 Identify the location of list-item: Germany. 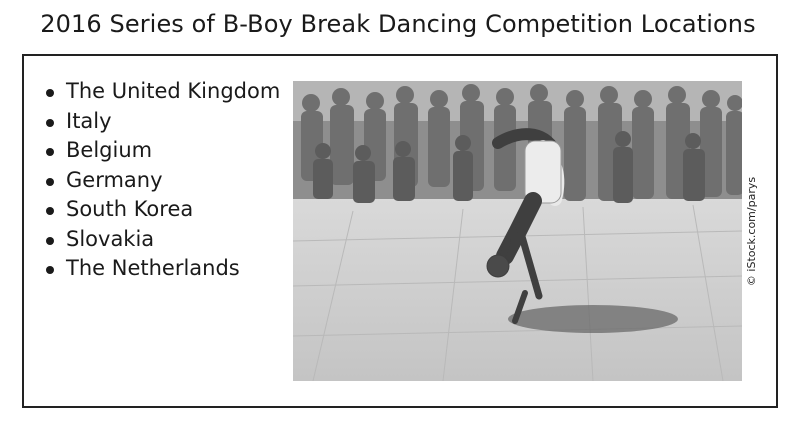
(161, 181).